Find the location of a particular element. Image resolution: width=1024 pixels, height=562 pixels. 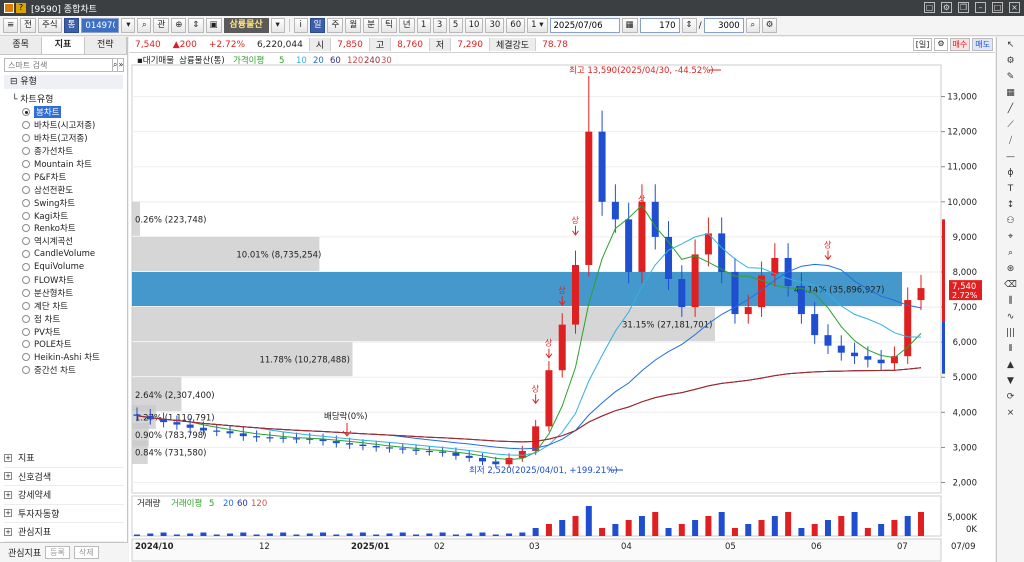

indicator-group-item: + 신호검색 is located at coordinates (64, 477).